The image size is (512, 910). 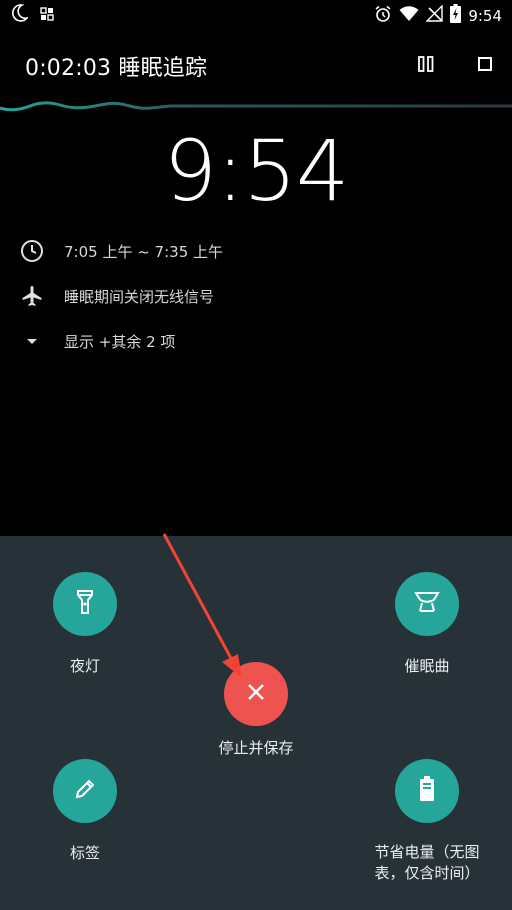 What do you see at coordinates (84, 853) in the screenshot?
I see `tag-label: 标签` at bounding box center [84, 853].